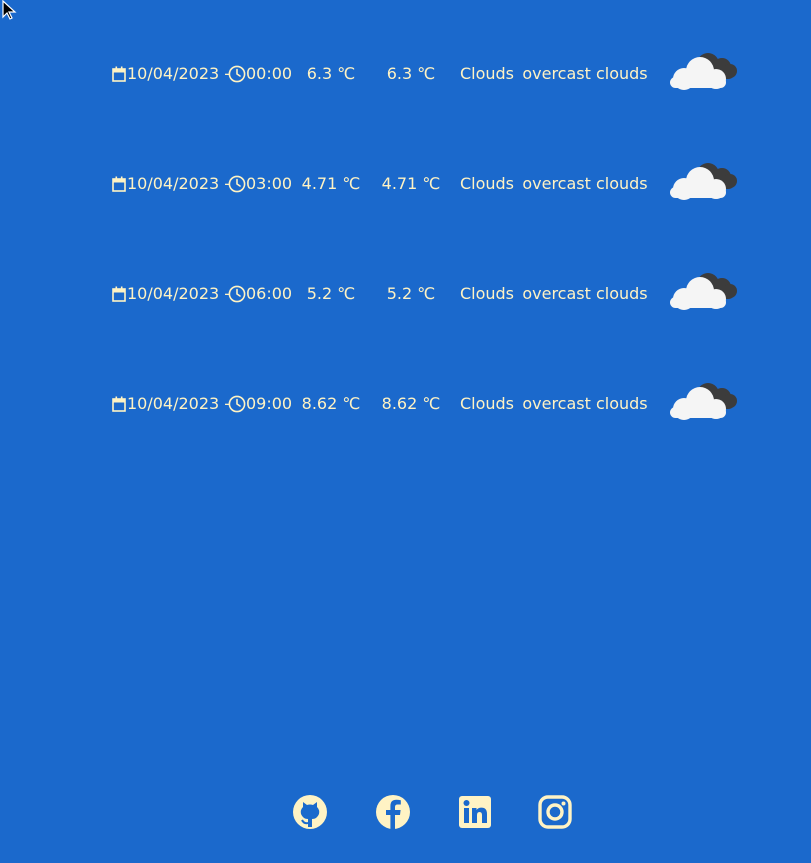 The image size is (811, 863). I want to click on forecast-feels-like: 8.62 ℃, so click(411, 403).